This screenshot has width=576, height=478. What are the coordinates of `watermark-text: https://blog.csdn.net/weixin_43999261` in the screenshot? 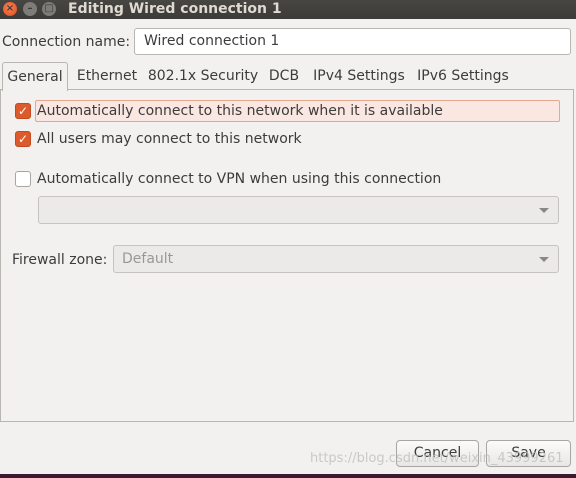 It's located at (437, 458).